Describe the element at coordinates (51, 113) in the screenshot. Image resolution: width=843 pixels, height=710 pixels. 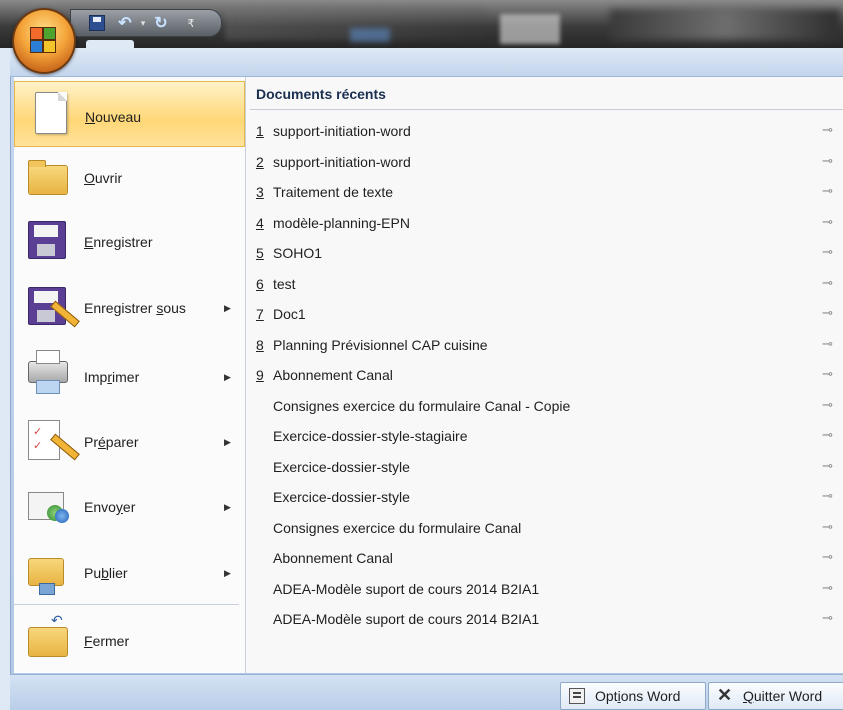
I see `new-document-icon` at that location.